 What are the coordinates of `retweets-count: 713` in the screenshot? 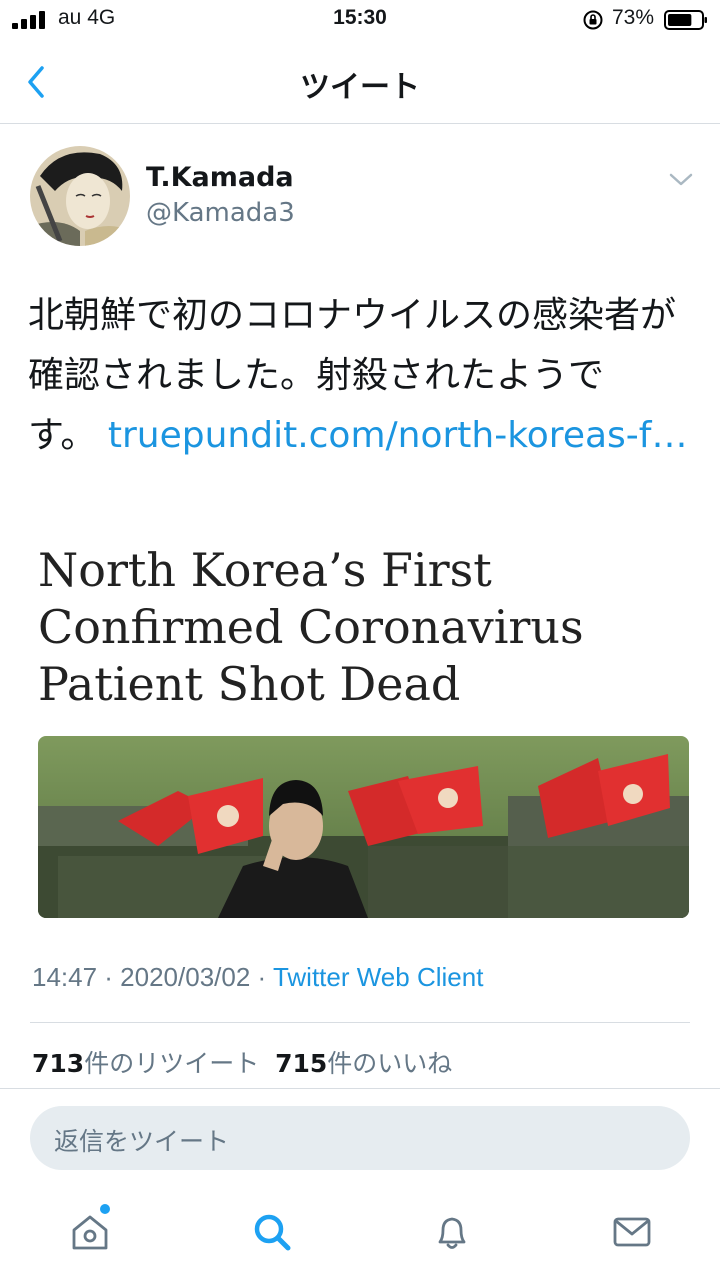 It's located at (58, 1063).